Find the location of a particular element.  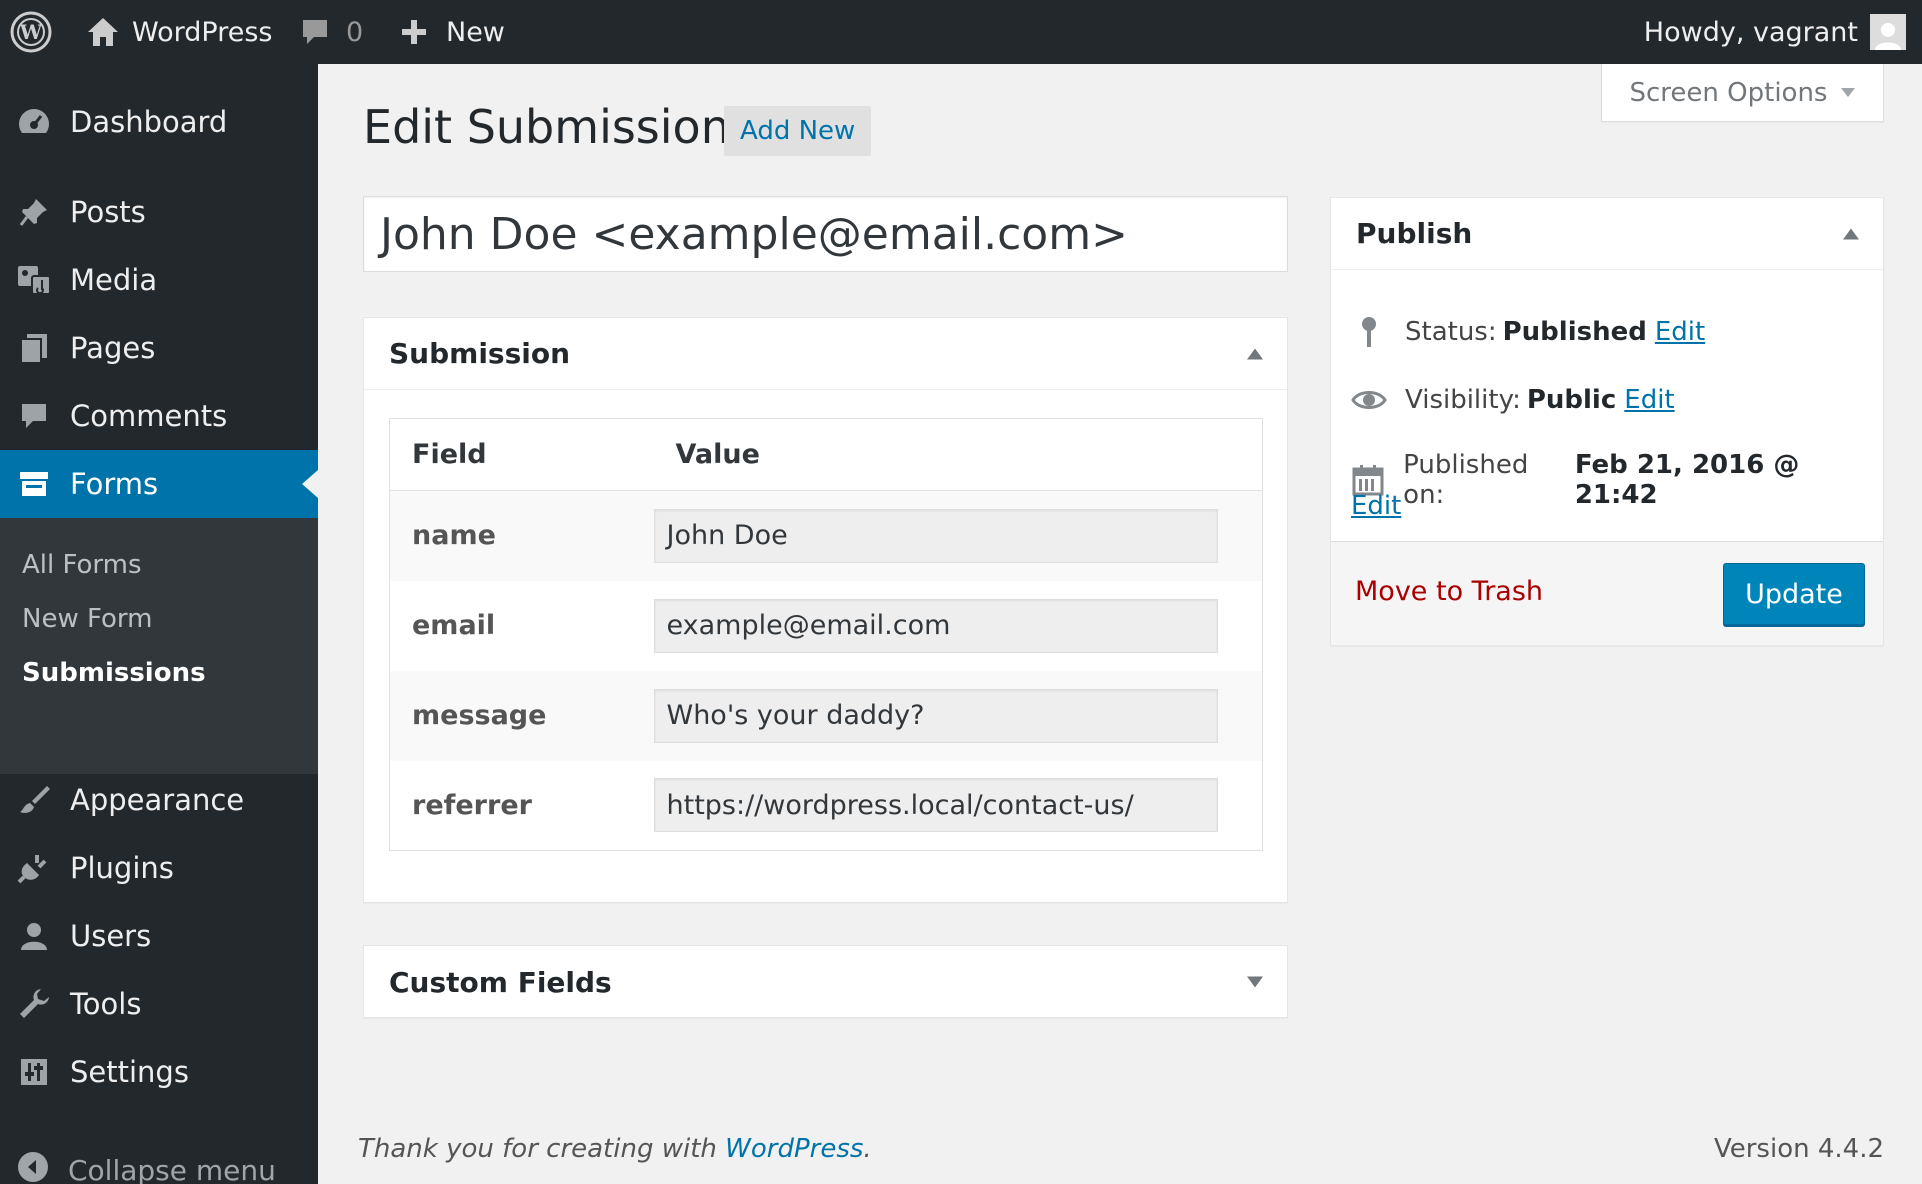

field-name: message is located at coordinates (521, 715).